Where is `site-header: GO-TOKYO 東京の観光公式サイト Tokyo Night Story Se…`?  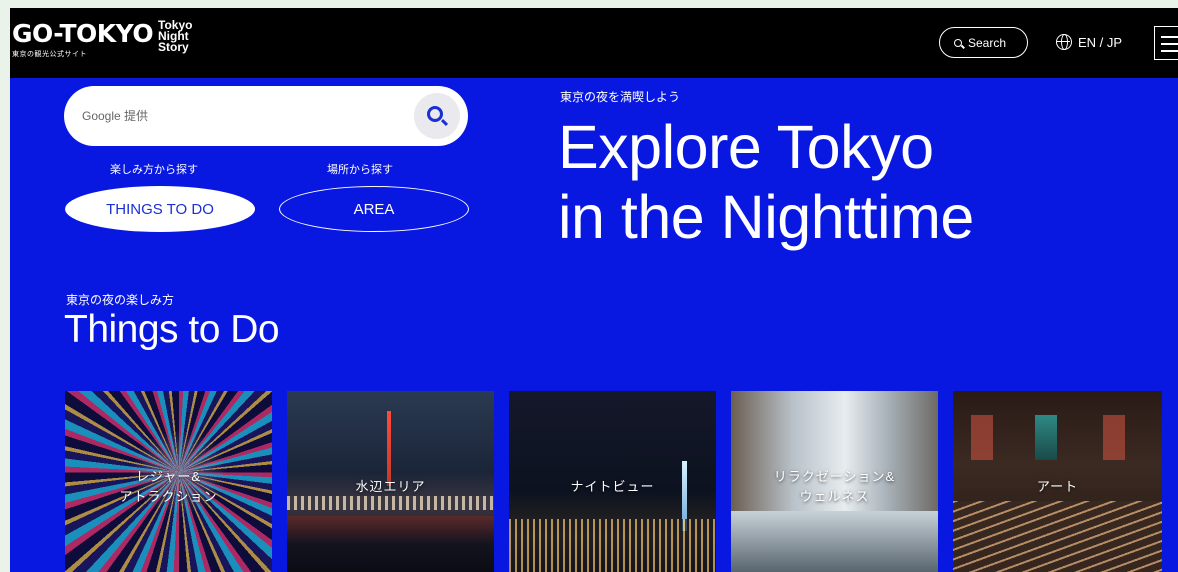 site-header: GO-TOKYO 東京の観光公式サイト Tokyo Night Story Se… is located at coordinates (594, 43).